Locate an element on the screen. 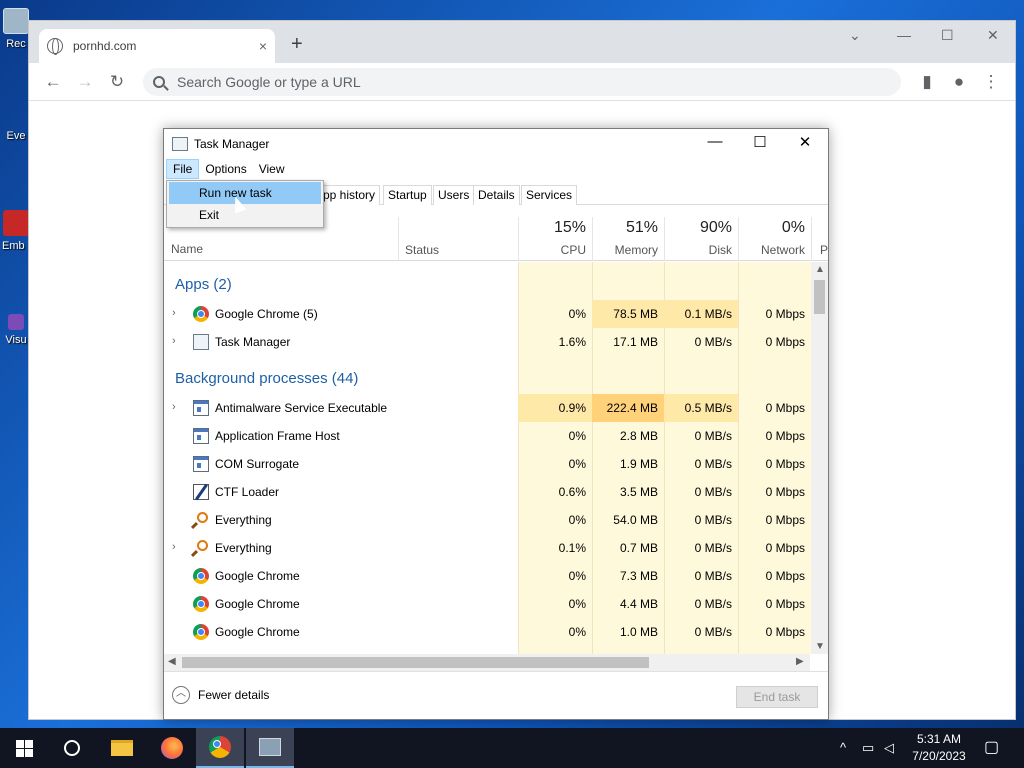 The height and width of the screenshot is (768, 1024). table-row: Google Chrome 0% 1.0 MB 0 MB/s 0 Mbps is located at coordinates (487, 632).